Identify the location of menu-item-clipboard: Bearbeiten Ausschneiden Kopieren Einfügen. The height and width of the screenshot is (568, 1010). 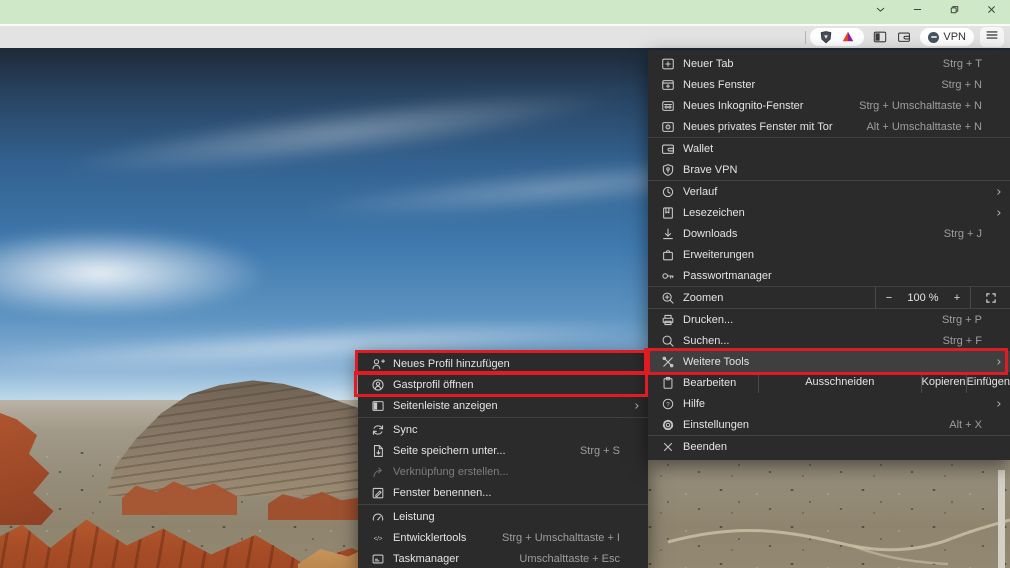
(829, 382).